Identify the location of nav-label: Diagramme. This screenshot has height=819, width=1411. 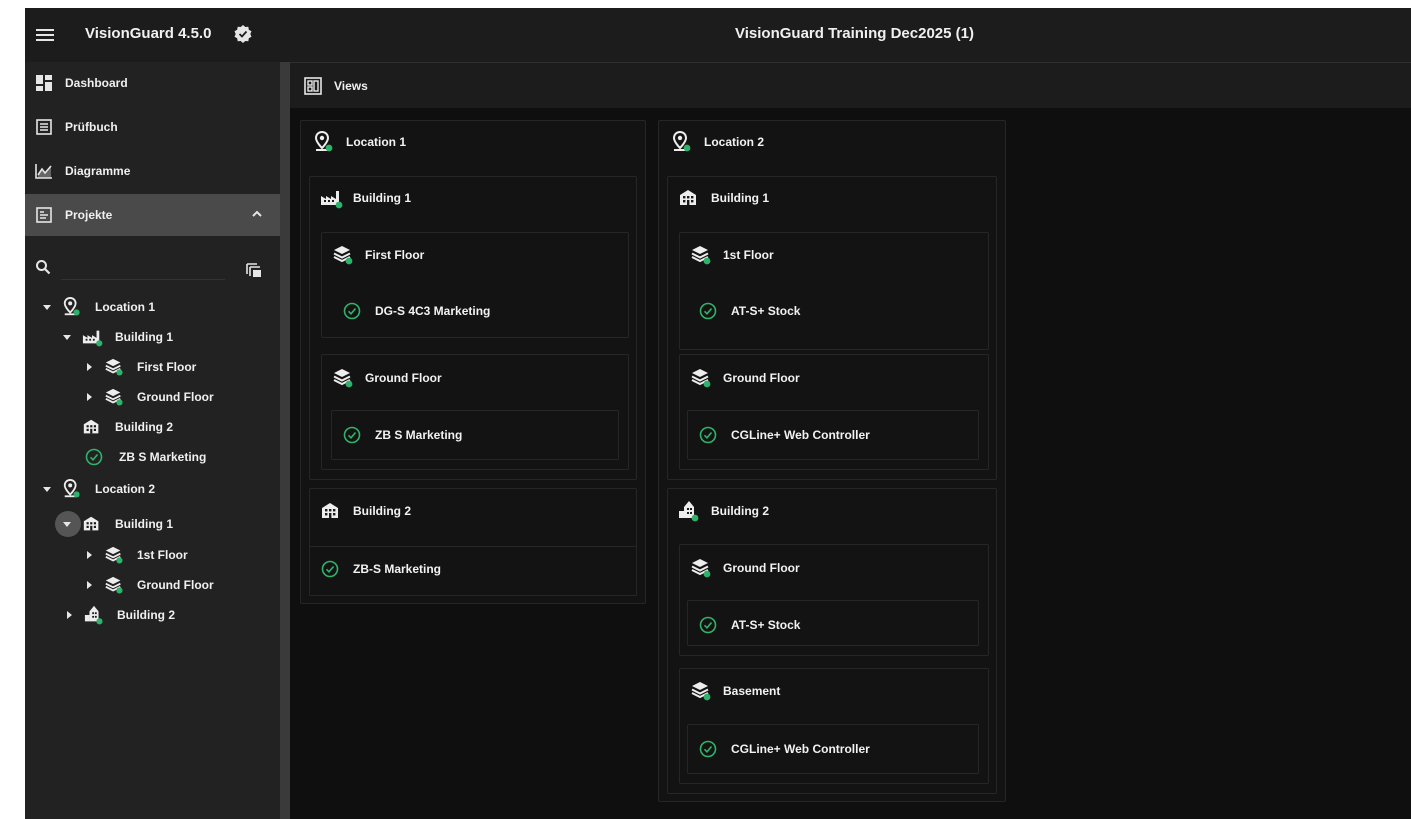
(98, 171).